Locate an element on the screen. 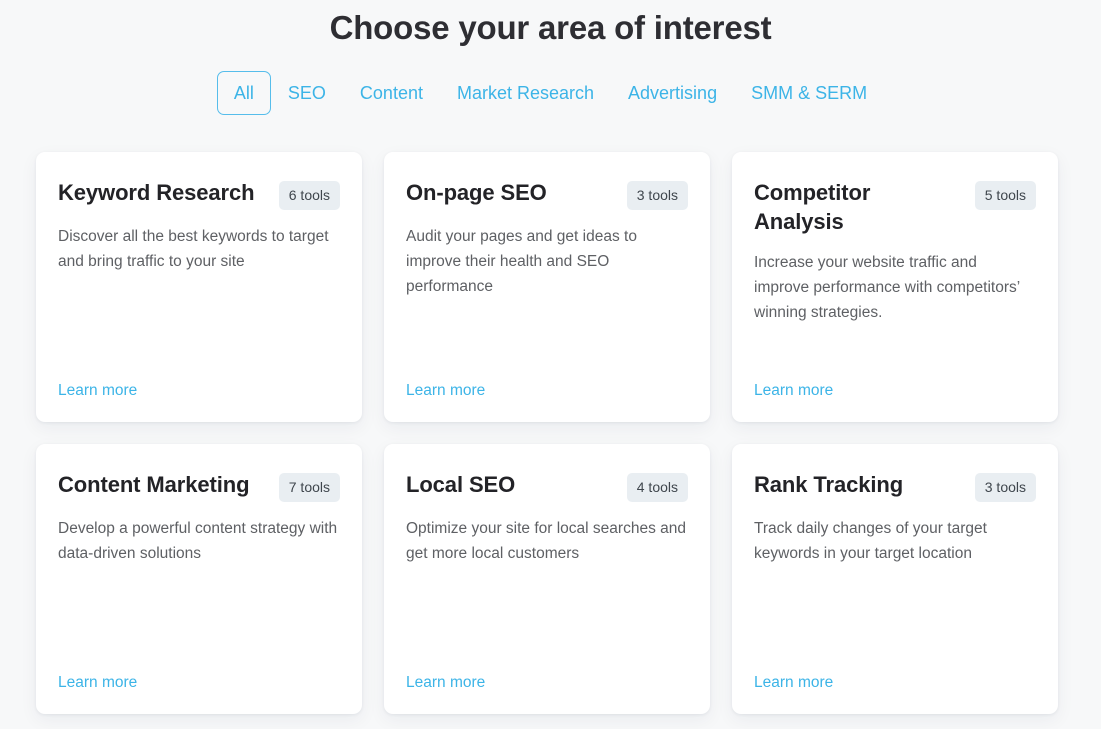  page-title: Choose your area of interest is located at coordinates (550, 27).